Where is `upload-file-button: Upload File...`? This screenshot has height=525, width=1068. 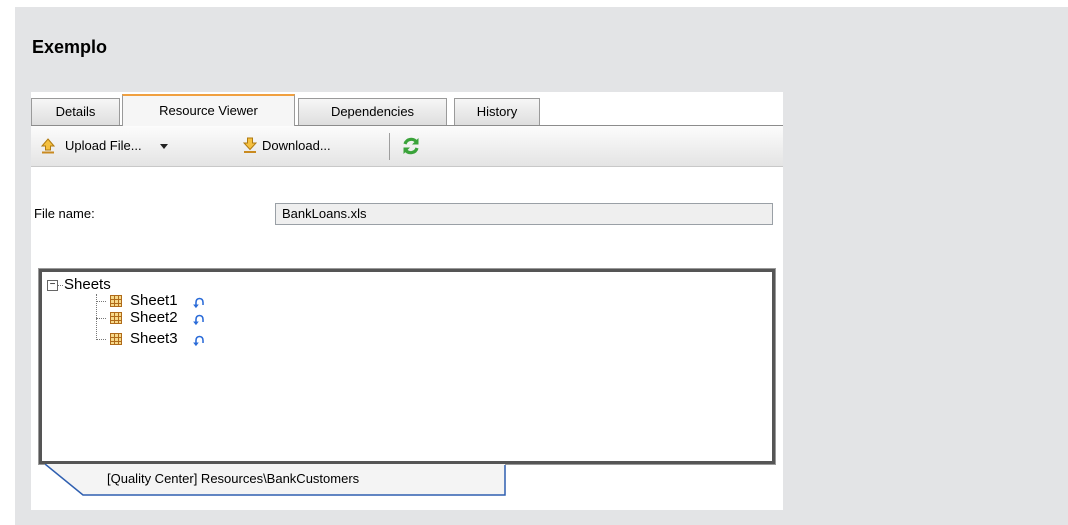 upload-file-button: Upload File... is located at coordinates (121, 146).